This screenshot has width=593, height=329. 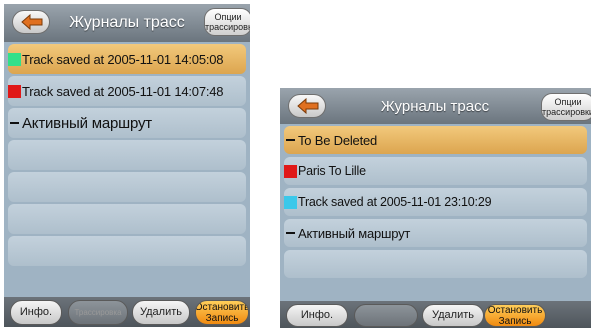 I want to click on bottom-toolbar: Инфо. Удалить Остановить Запись, so click(x=435, y=314).